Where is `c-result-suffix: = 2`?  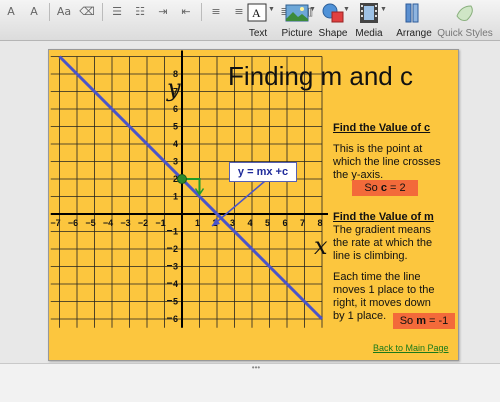 c-result-suffix: = 2 is located at coordinates (396, 188).